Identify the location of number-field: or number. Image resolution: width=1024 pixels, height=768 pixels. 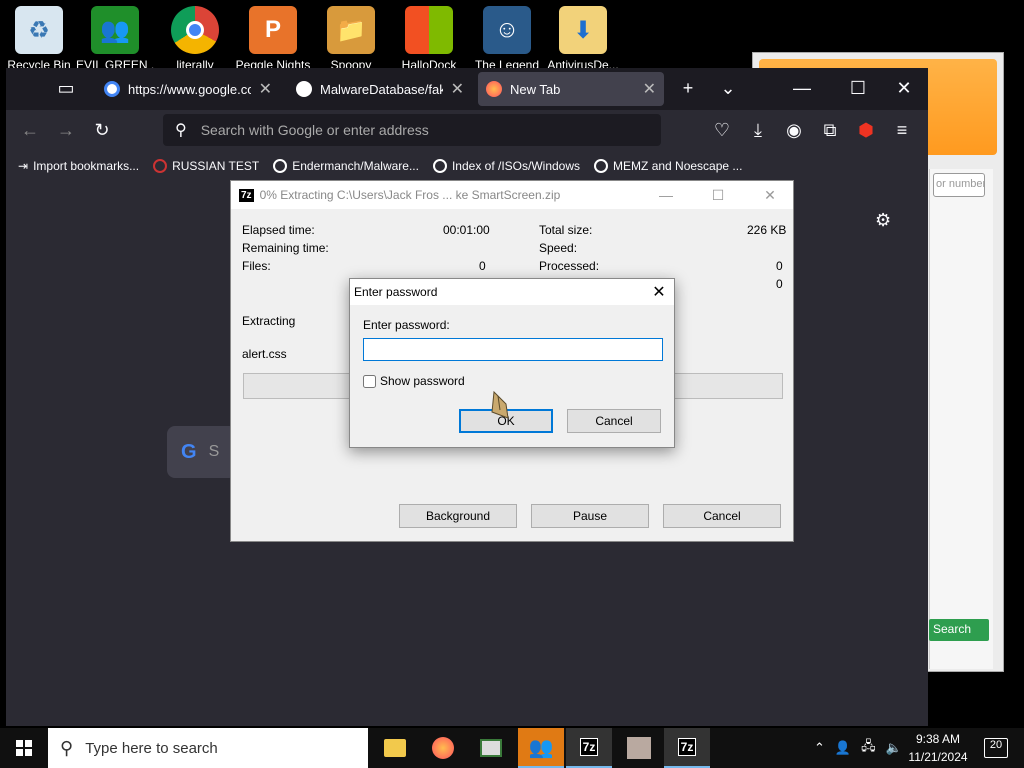
(959, 185).